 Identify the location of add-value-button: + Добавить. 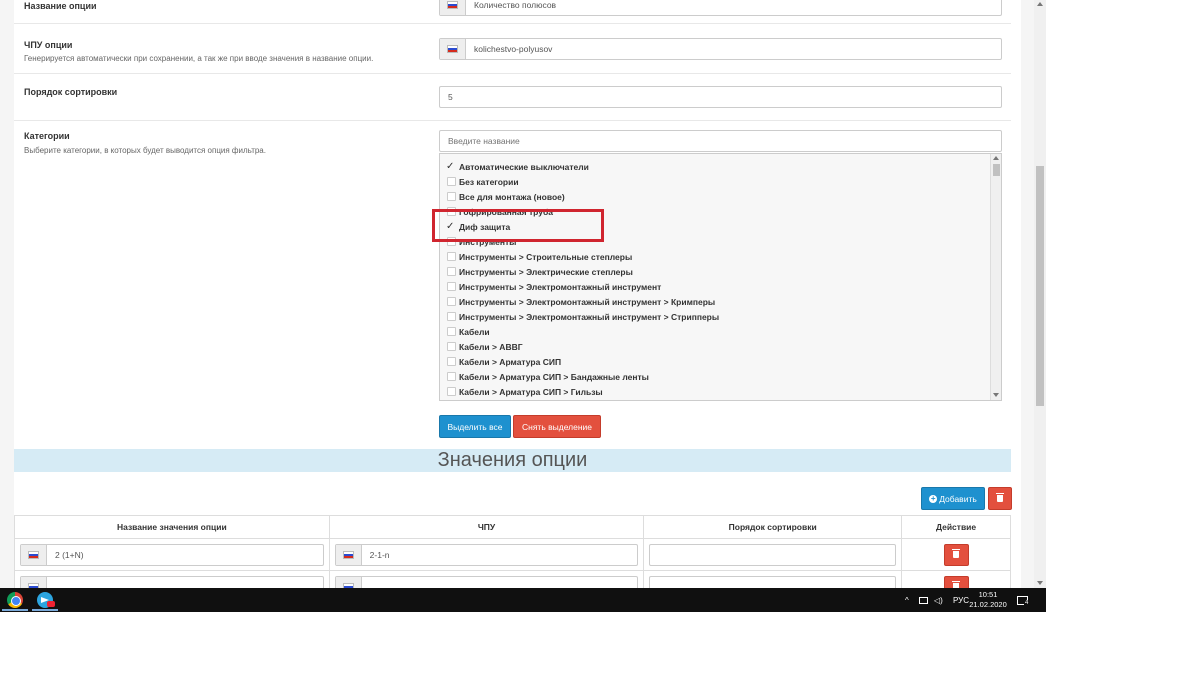
(953, 498).